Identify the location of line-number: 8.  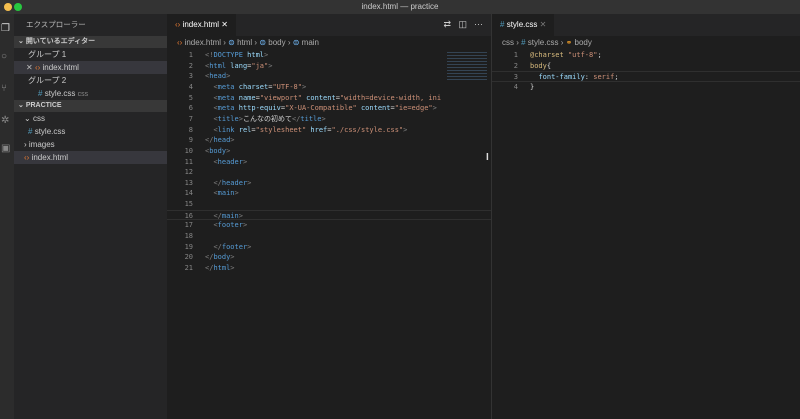
(190, 129).